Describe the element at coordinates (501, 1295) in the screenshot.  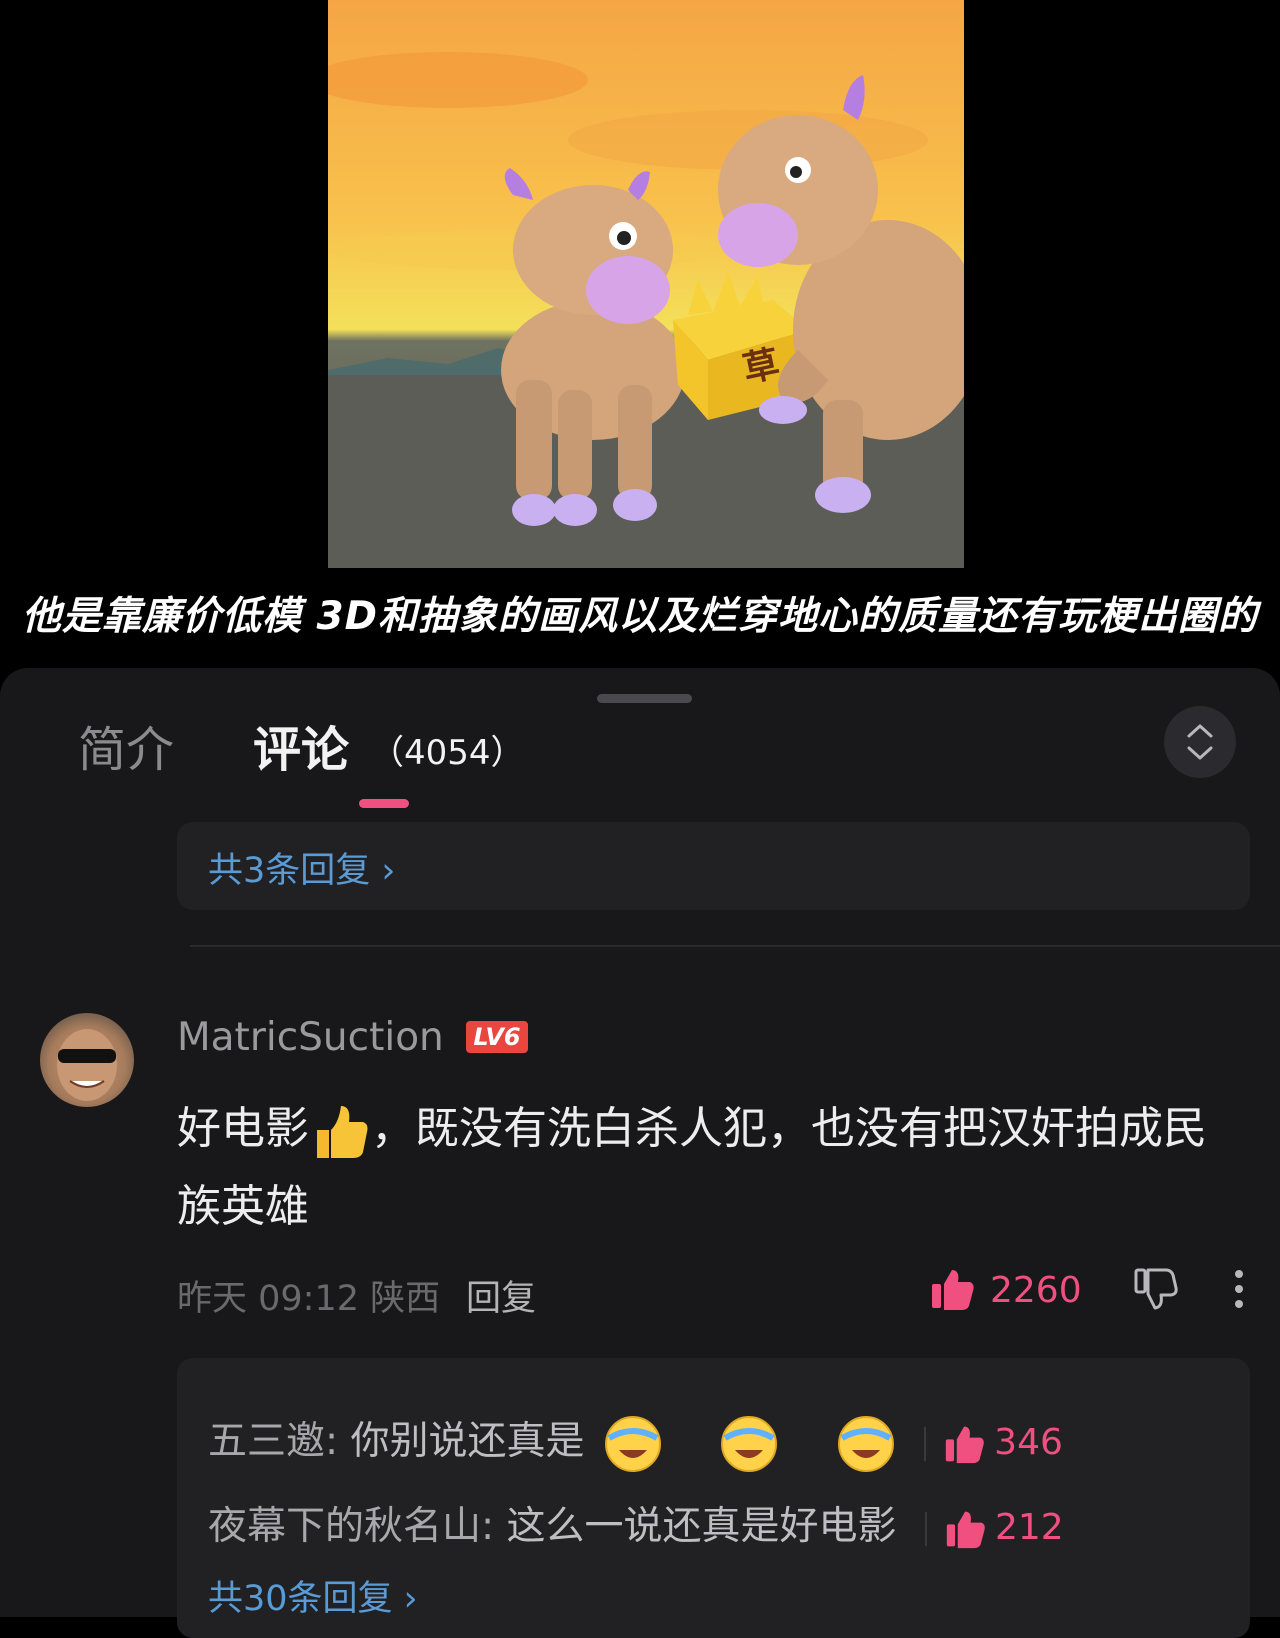
I see `reply-button: 回复` at that location.